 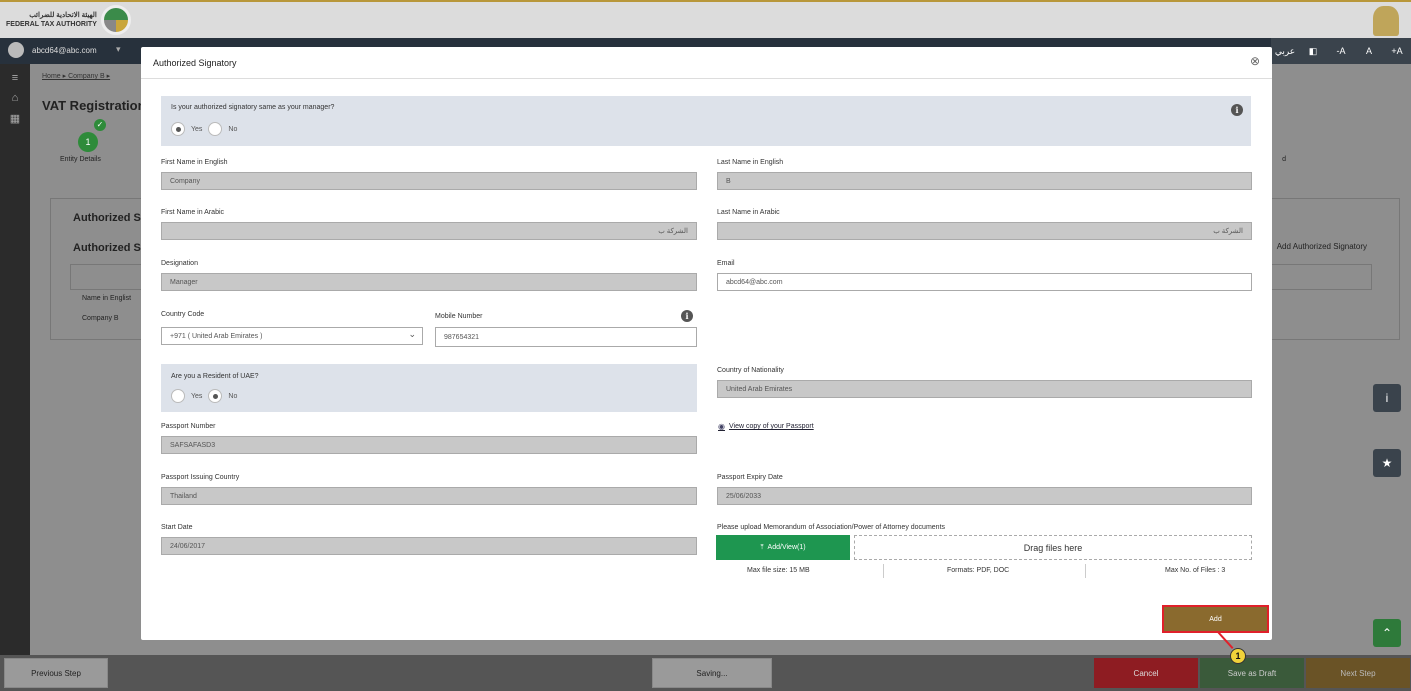 What do you see at coordinates (63, 15) in the screenshot?
I see `logo-arabic-text: الهيئة الاتحادية للضرائب` at bounding box center [63, 15].